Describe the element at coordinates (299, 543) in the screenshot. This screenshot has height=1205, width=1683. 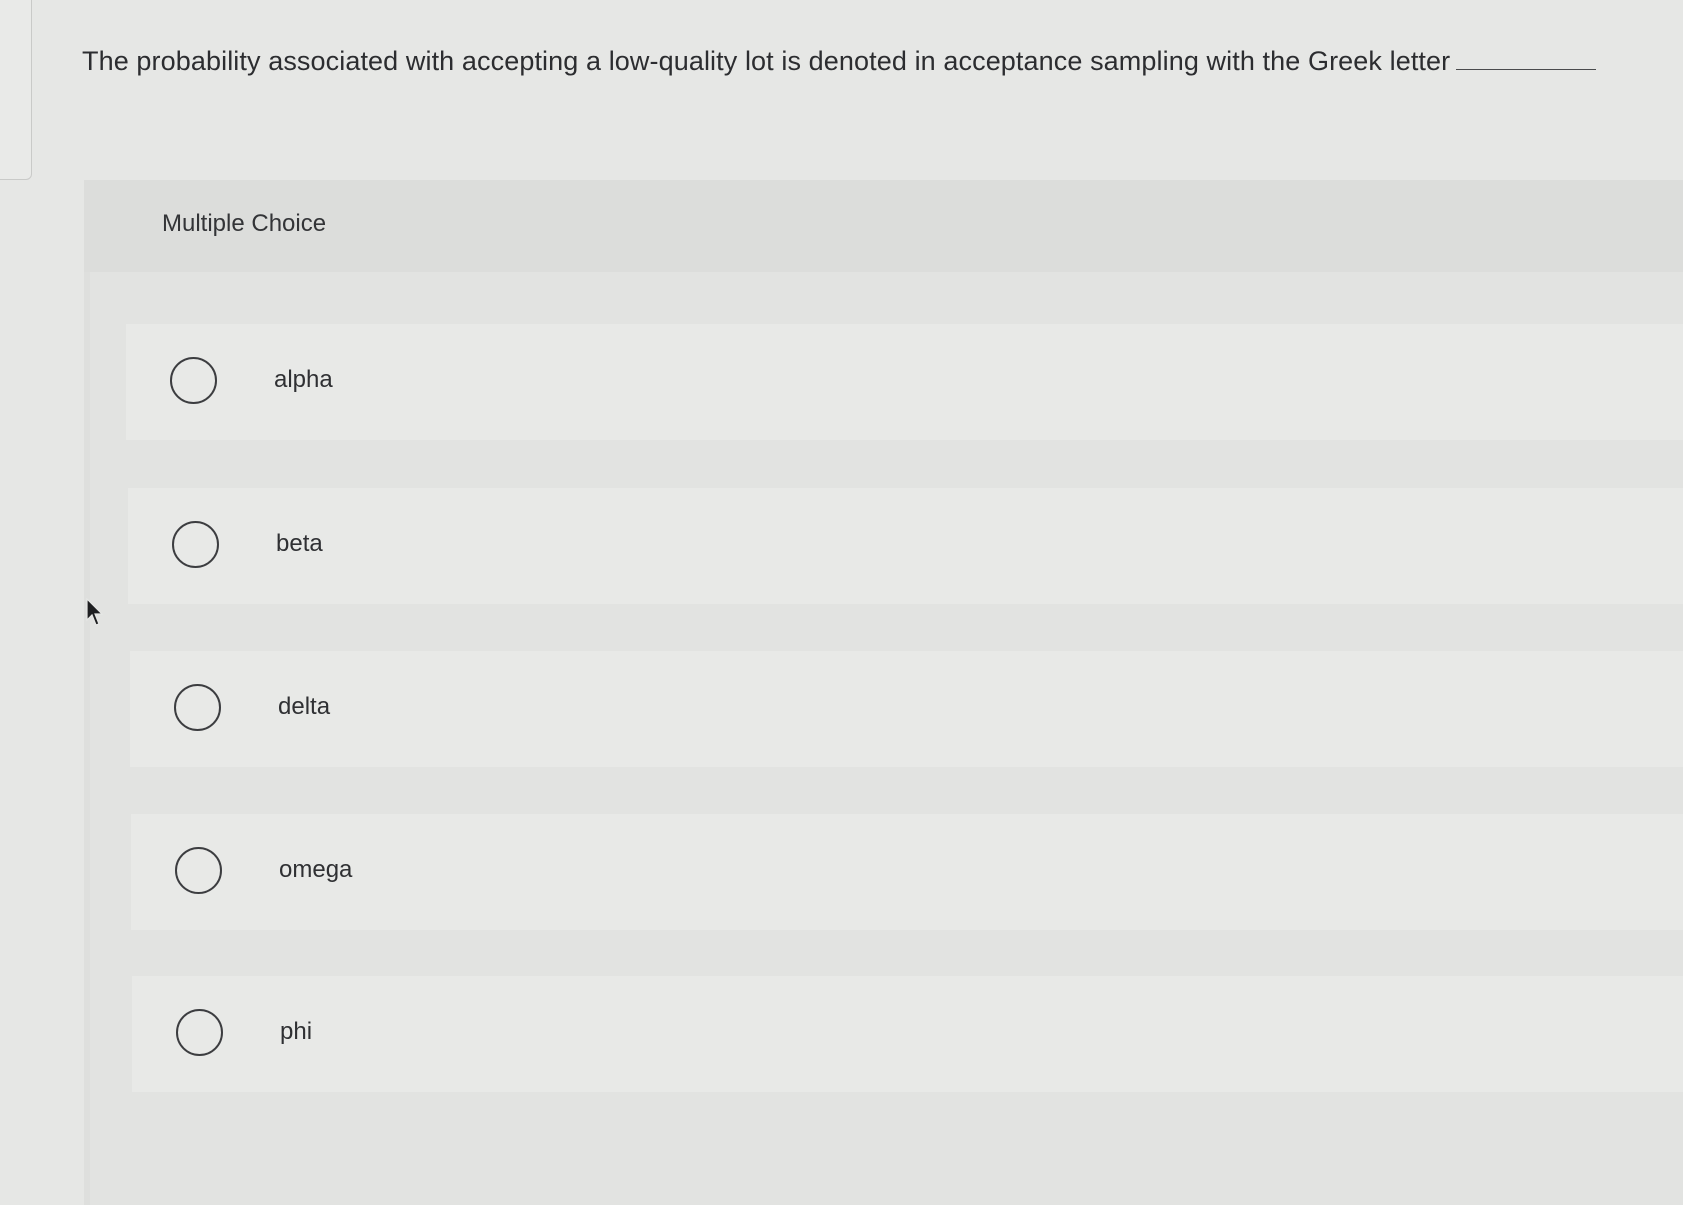
I see `option-label: beta` at that location.